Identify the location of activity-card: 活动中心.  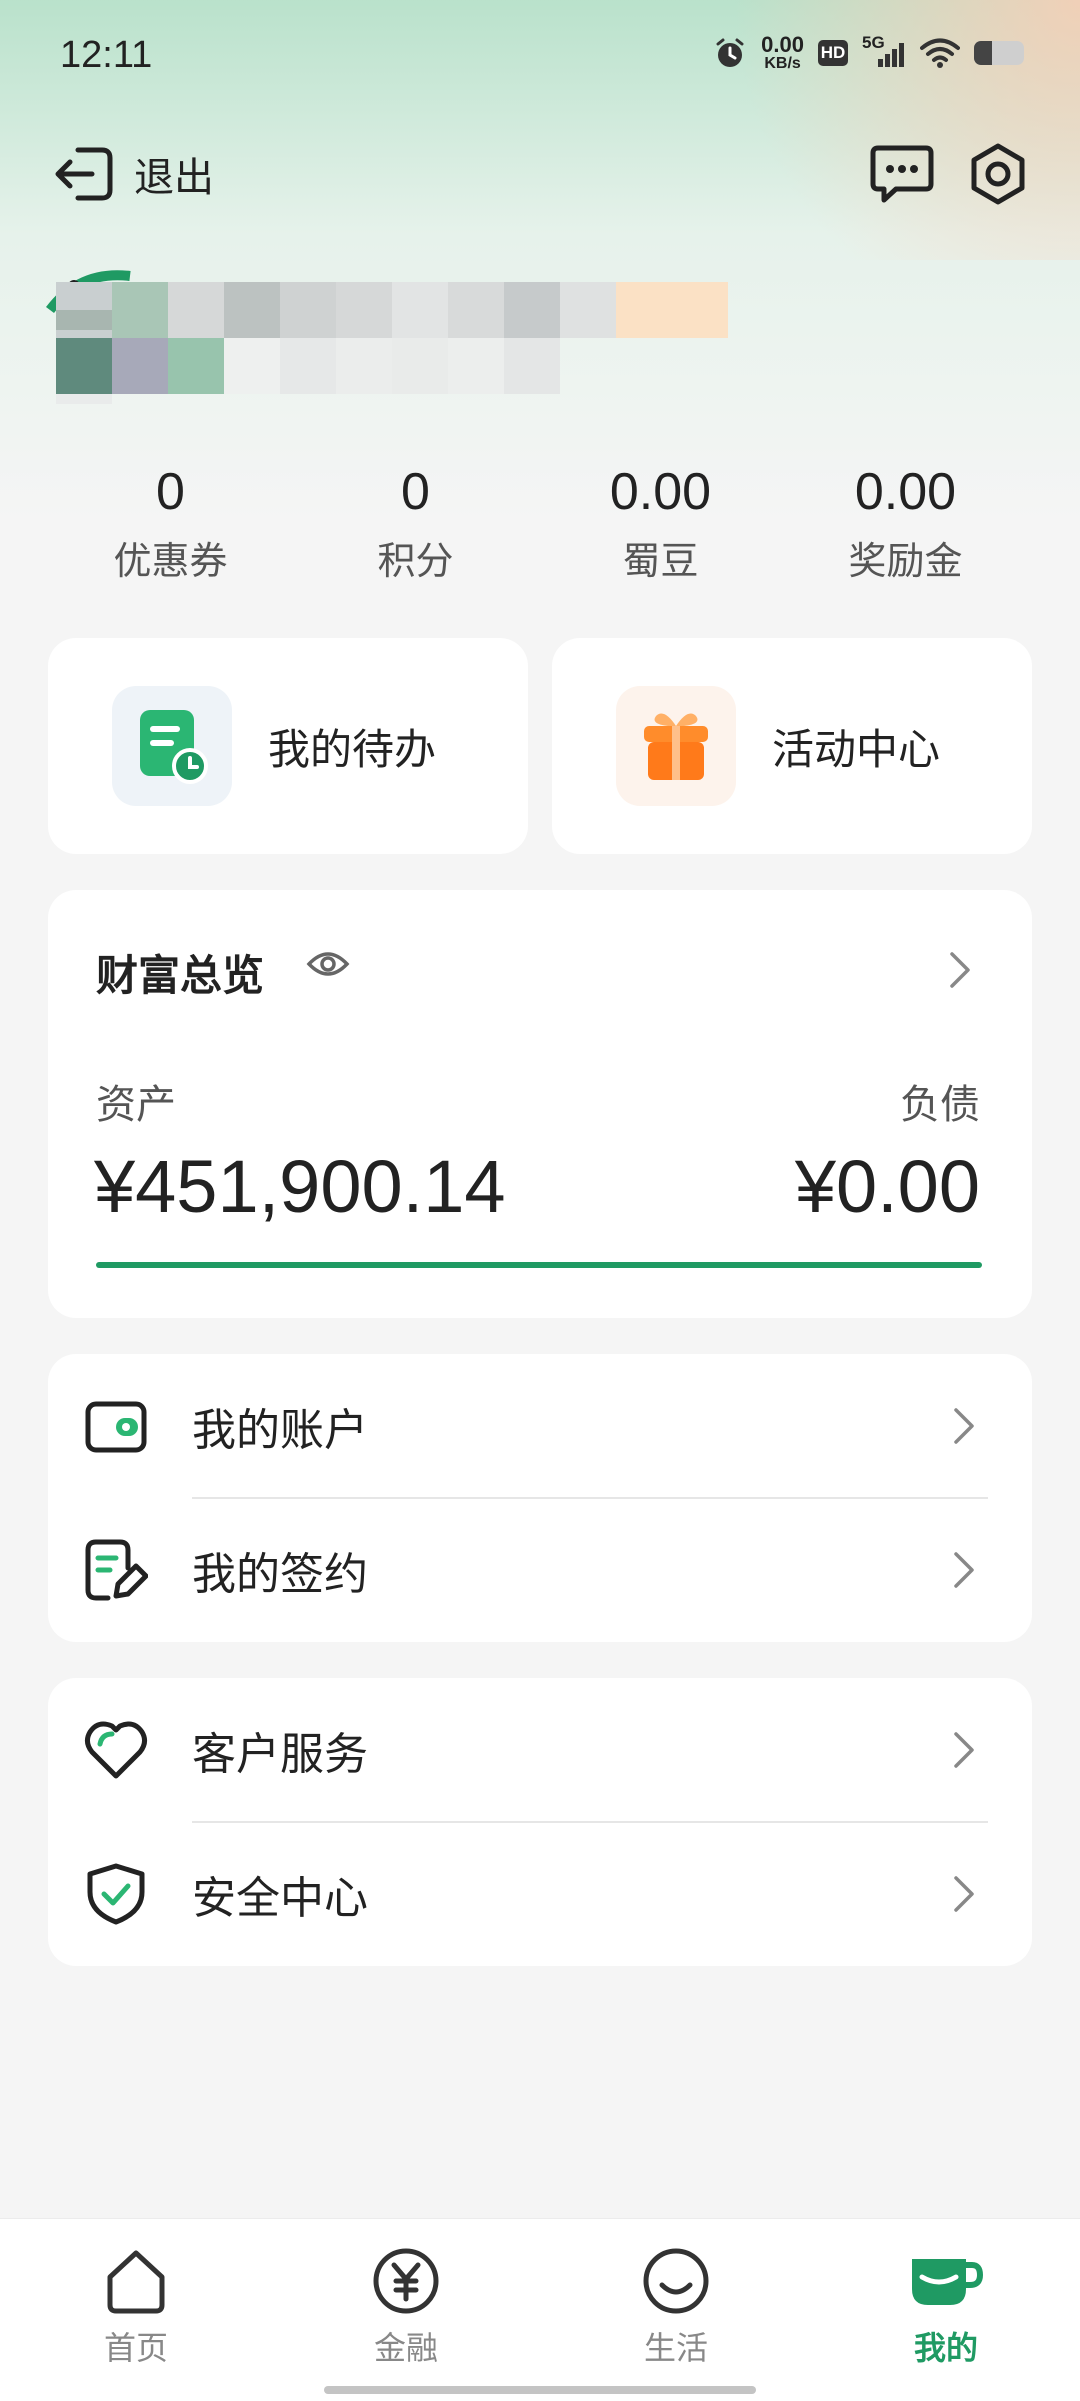
(792, 746).